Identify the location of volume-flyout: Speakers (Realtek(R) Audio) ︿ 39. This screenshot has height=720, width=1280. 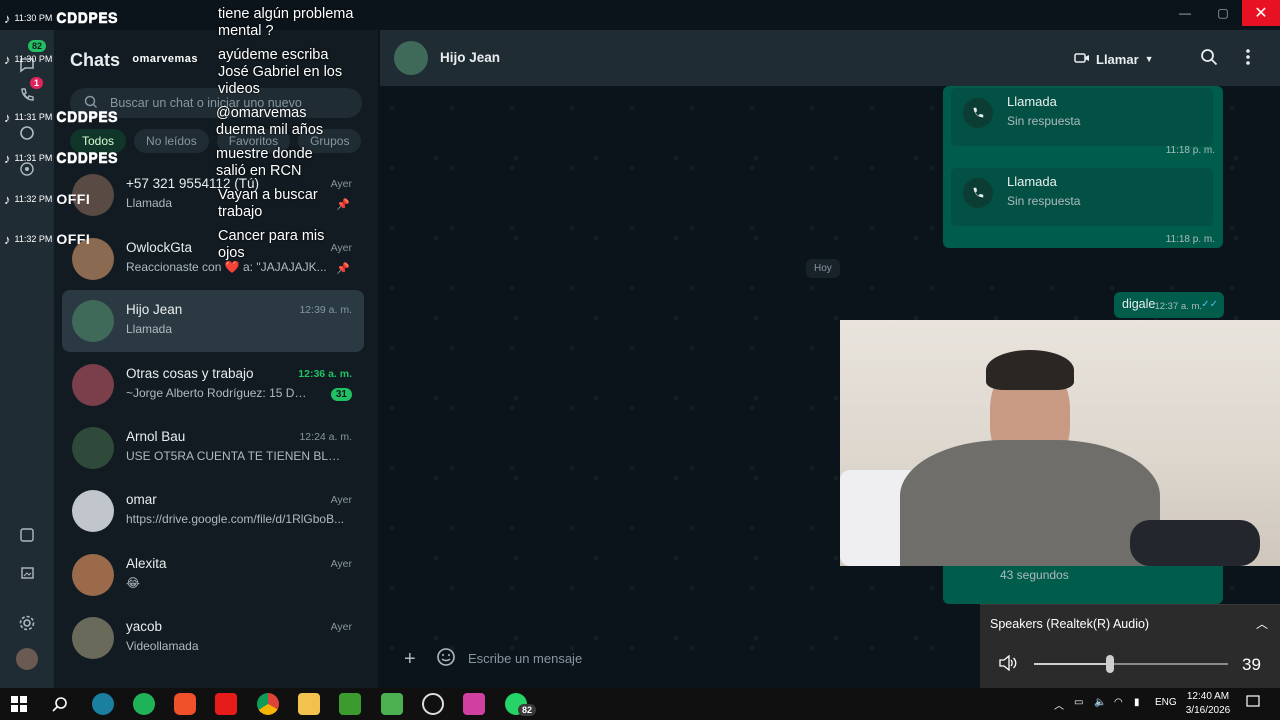
(1130, 646).